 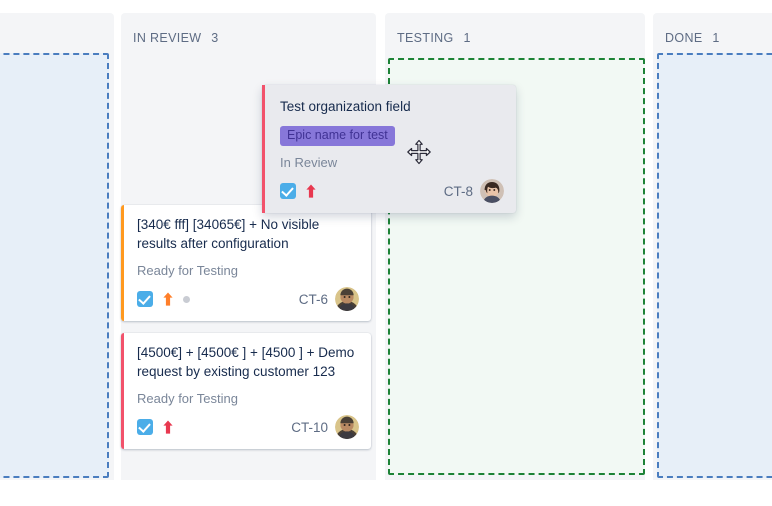 What do you see at coordinates (167, 38) in the screenshot?
I see `column-title-in-review: IN REVIEW` at bounding box center [167, 38].